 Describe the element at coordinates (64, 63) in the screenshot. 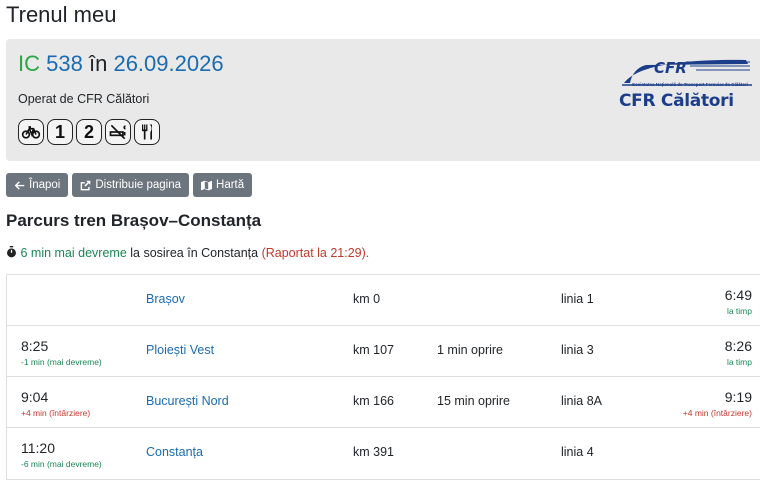

I see `train-number: 538` at that location.